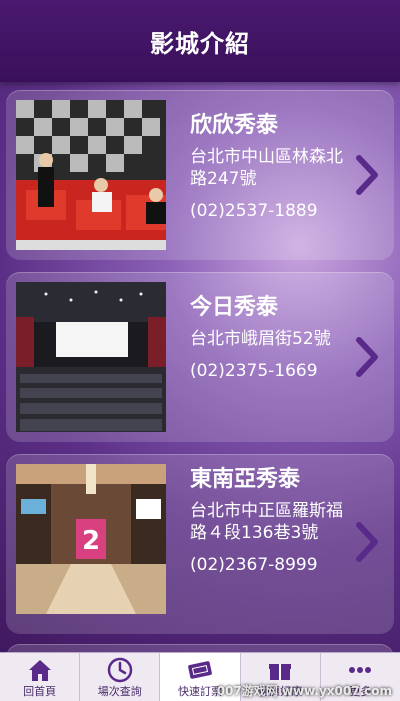  What do you see at coordinates (304, 691) in the screenshot?
I see `watermark: 007游戏网 www.yx007.com` at bounding box center [304, 691].